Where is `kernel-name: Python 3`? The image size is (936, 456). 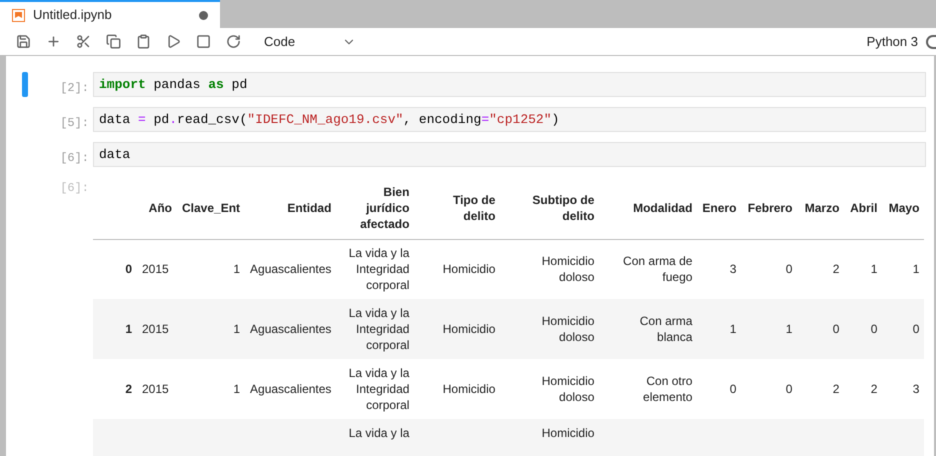 kernel-name: Python 3 is located at coordinates (892, 41).